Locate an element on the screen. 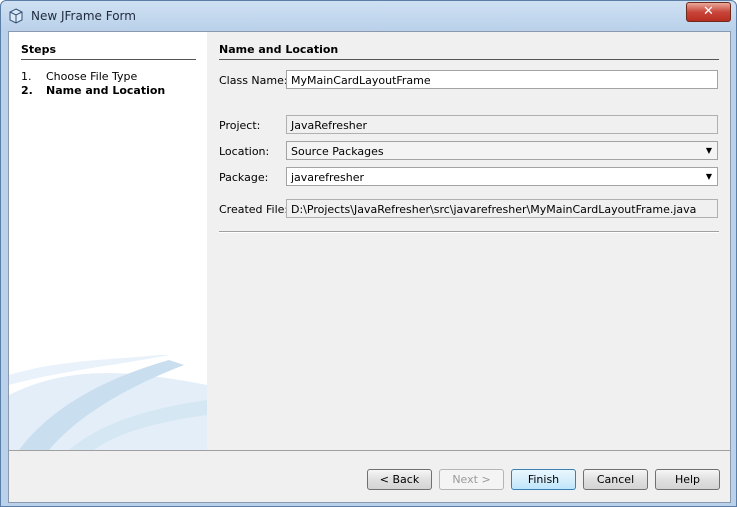 Image resolution: width=737 pixels, height=507 pixels. step-number: 1. is located at coordinates (26, 76).